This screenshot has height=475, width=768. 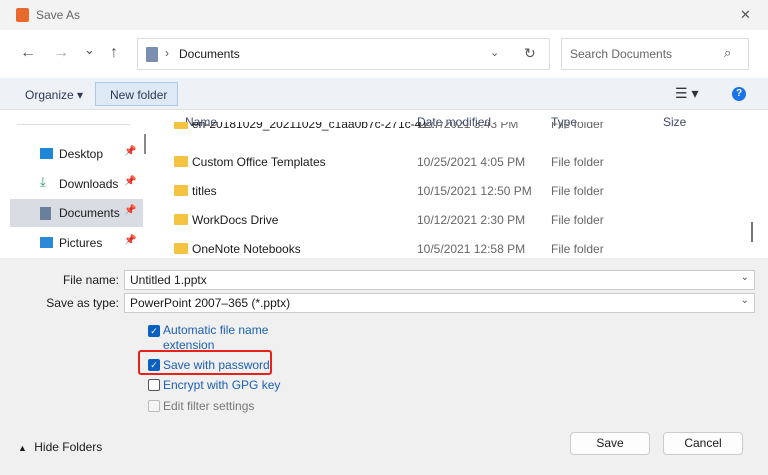 I want to click on auto-extension-label: Automatic file name, so click(x=215, y=330).